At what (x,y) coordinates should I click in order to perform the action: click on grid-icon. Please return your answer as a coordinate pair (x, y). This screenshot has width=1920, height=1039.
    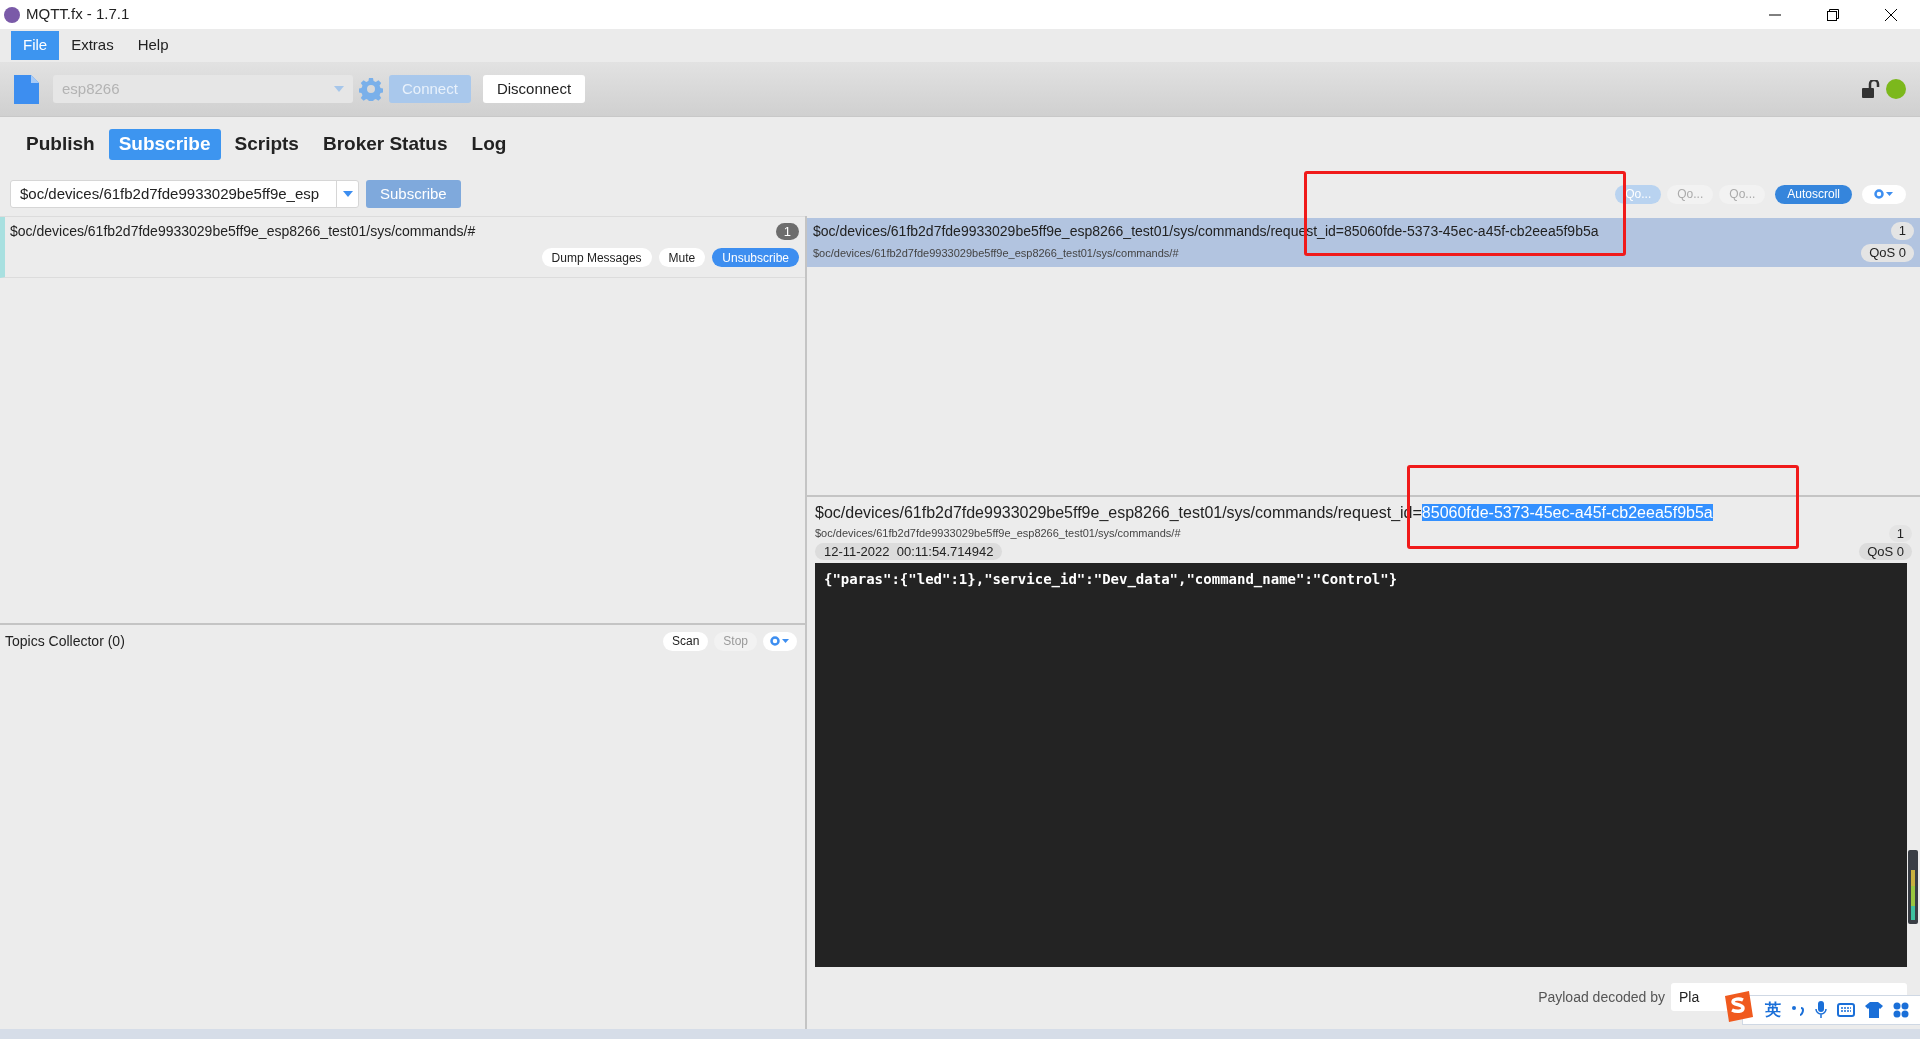
    Looking at the image, I should click on (1901, 1010).